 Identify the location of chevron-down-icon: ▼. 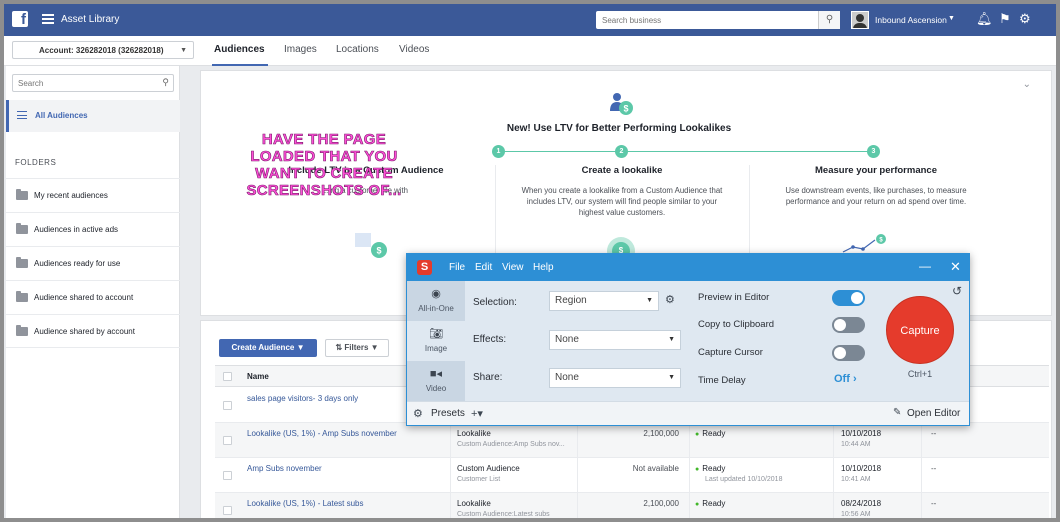
(671, 377).